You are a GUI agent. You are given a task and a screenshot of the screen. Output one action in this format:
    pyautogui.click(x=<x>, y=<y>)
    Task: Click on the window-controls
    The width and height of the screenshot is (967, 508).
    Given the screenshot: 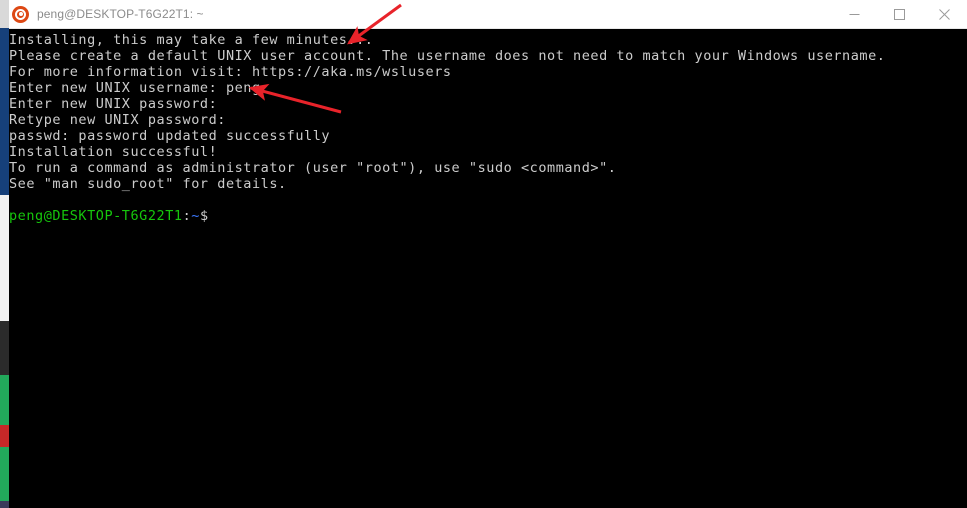 What is the action you would take?
    pyautogui.click(x=899, y=14)
    